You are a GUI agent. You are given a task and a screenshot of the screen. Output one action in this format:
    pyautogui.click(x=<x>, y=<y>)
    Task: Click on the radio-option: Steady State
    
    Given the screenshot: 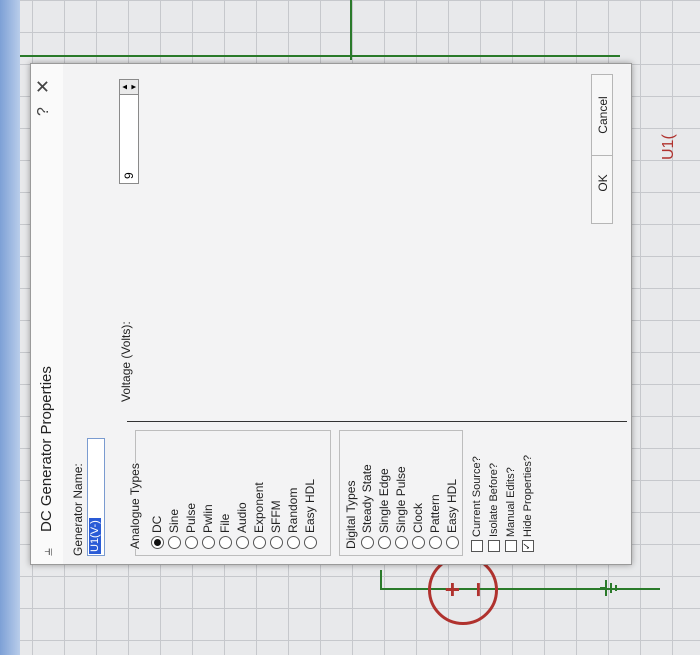 What is the action you would take?
    pyautogui.click(x=368, y=506)
    